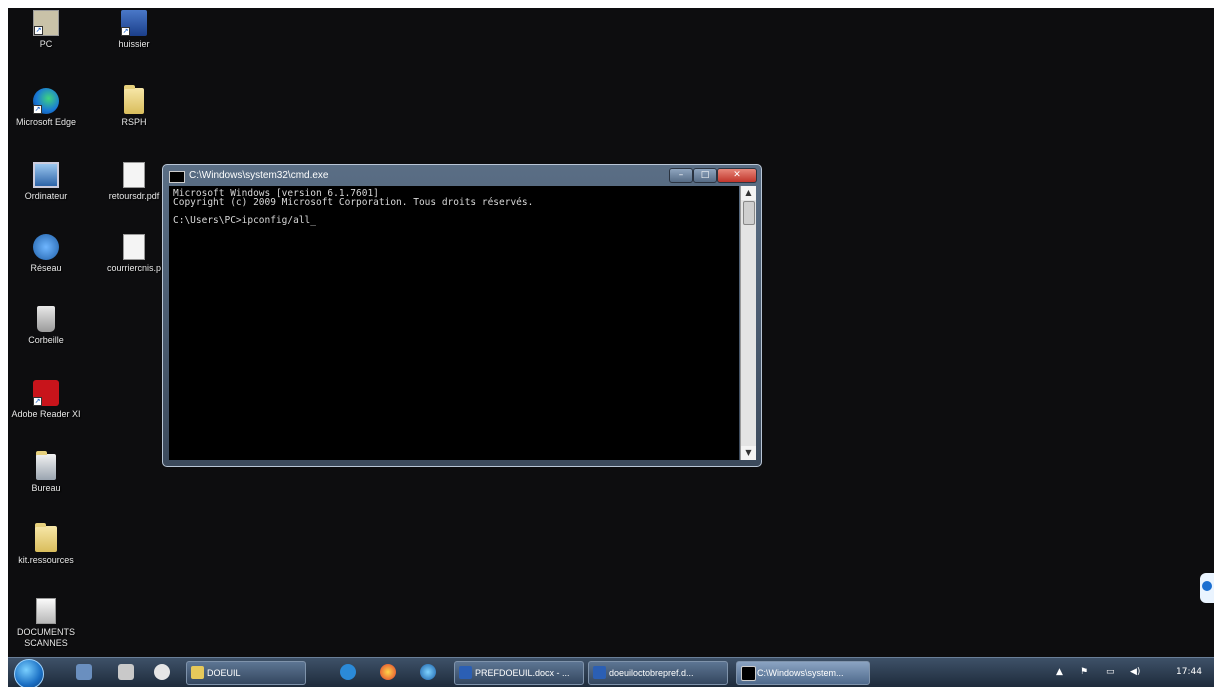  What do you see at coordinates (428, 672) in the screenshot?
I see `edge-icon` at bounding box center [428, 672].